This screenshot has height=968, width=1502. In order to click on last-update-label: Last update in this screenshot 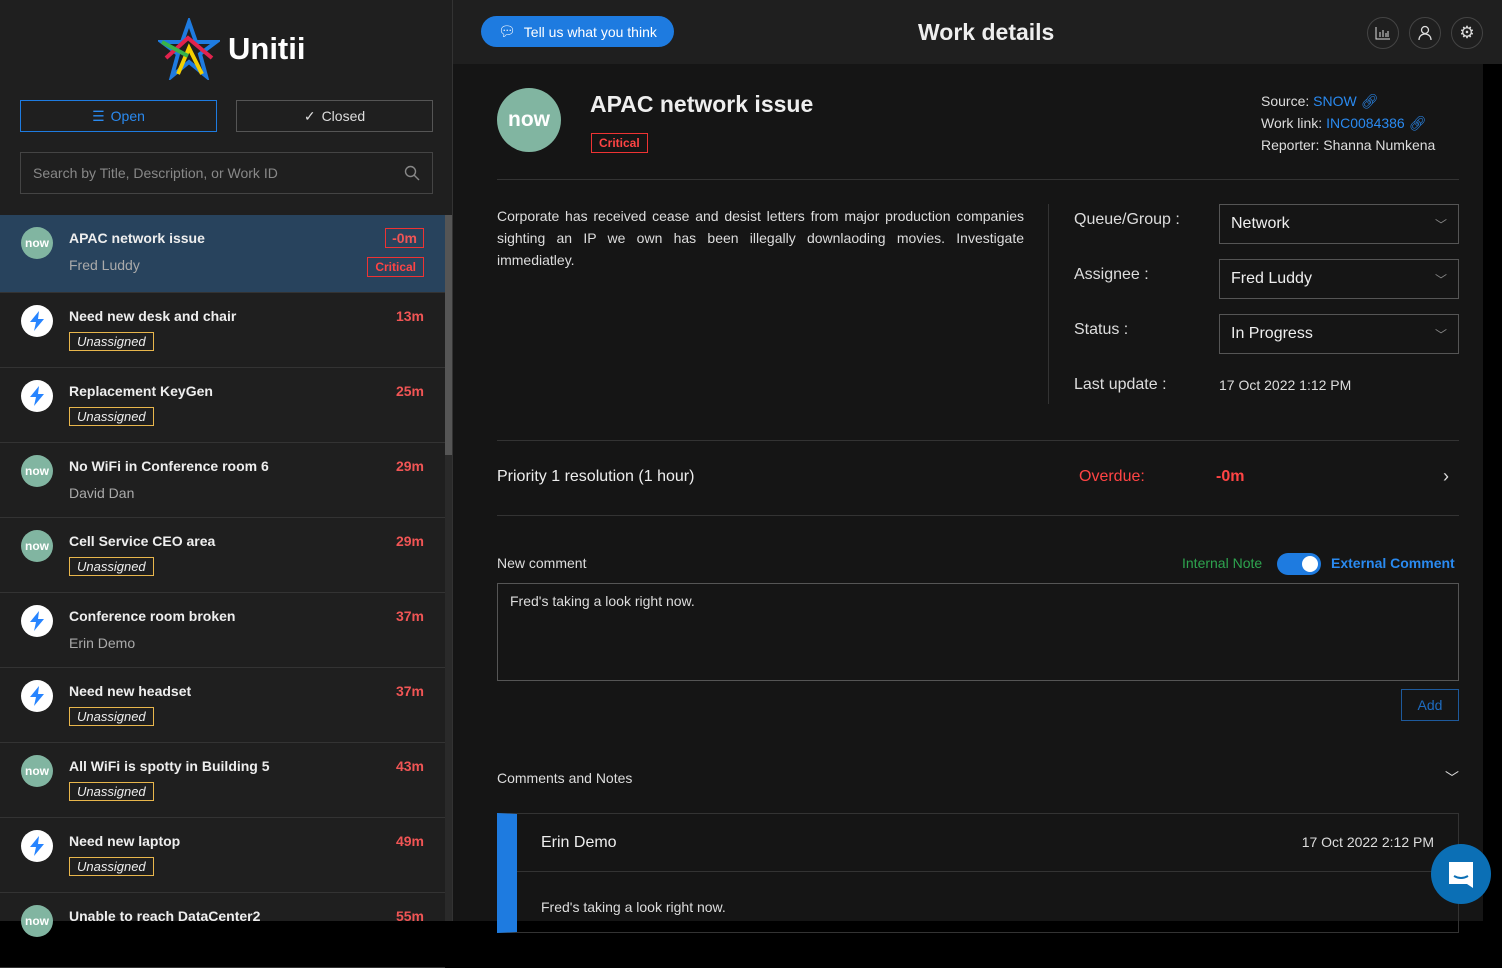, I will do `click(1116, 384)`.